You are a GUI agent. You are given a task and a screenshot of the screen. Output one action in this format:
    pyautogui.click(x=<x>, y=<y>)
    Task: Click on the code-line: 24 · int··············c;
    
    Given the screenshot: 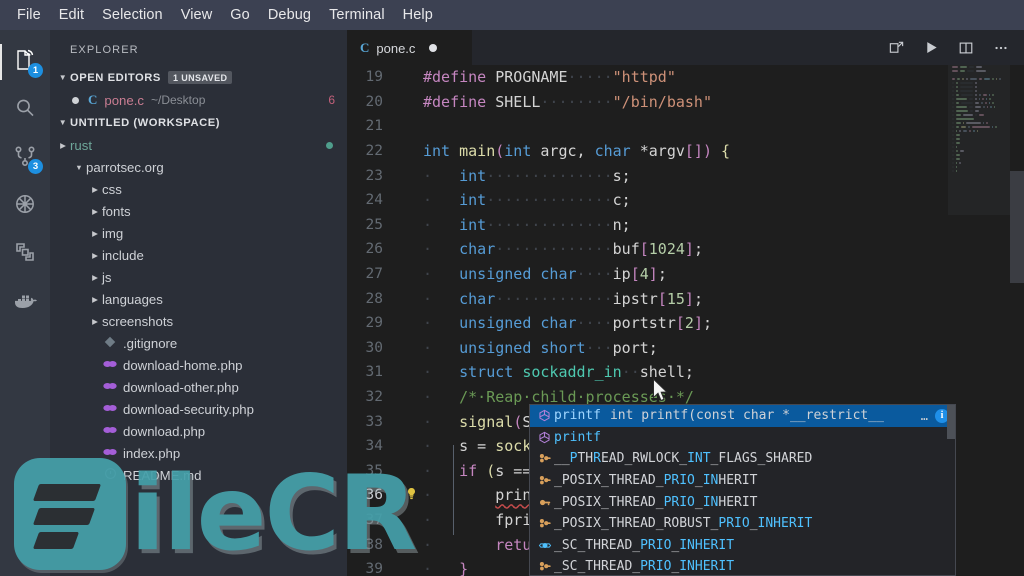 What is the action you would take?
    pyautogui.click(x=685, y=200)
    